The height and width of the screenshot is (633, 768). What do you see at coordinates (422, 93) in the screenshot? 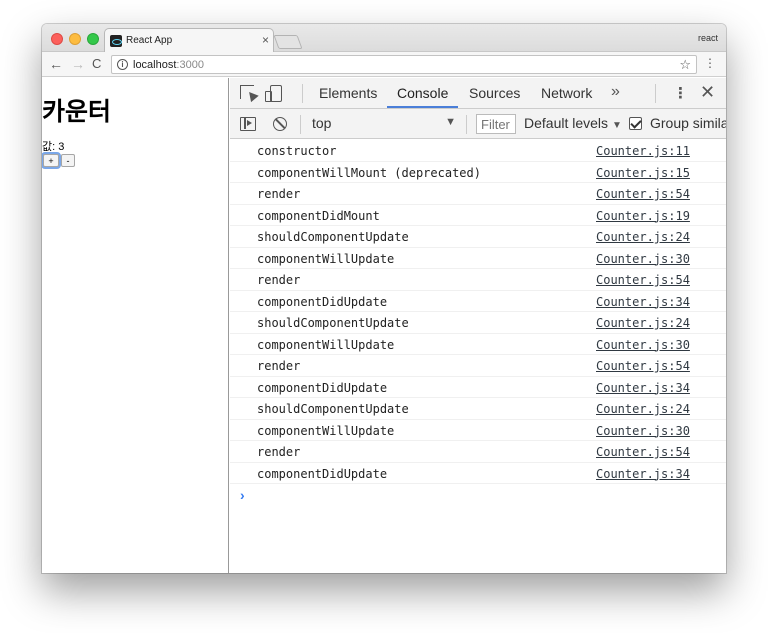
I see `tab-console: Console` at bounding box center [422, 93].